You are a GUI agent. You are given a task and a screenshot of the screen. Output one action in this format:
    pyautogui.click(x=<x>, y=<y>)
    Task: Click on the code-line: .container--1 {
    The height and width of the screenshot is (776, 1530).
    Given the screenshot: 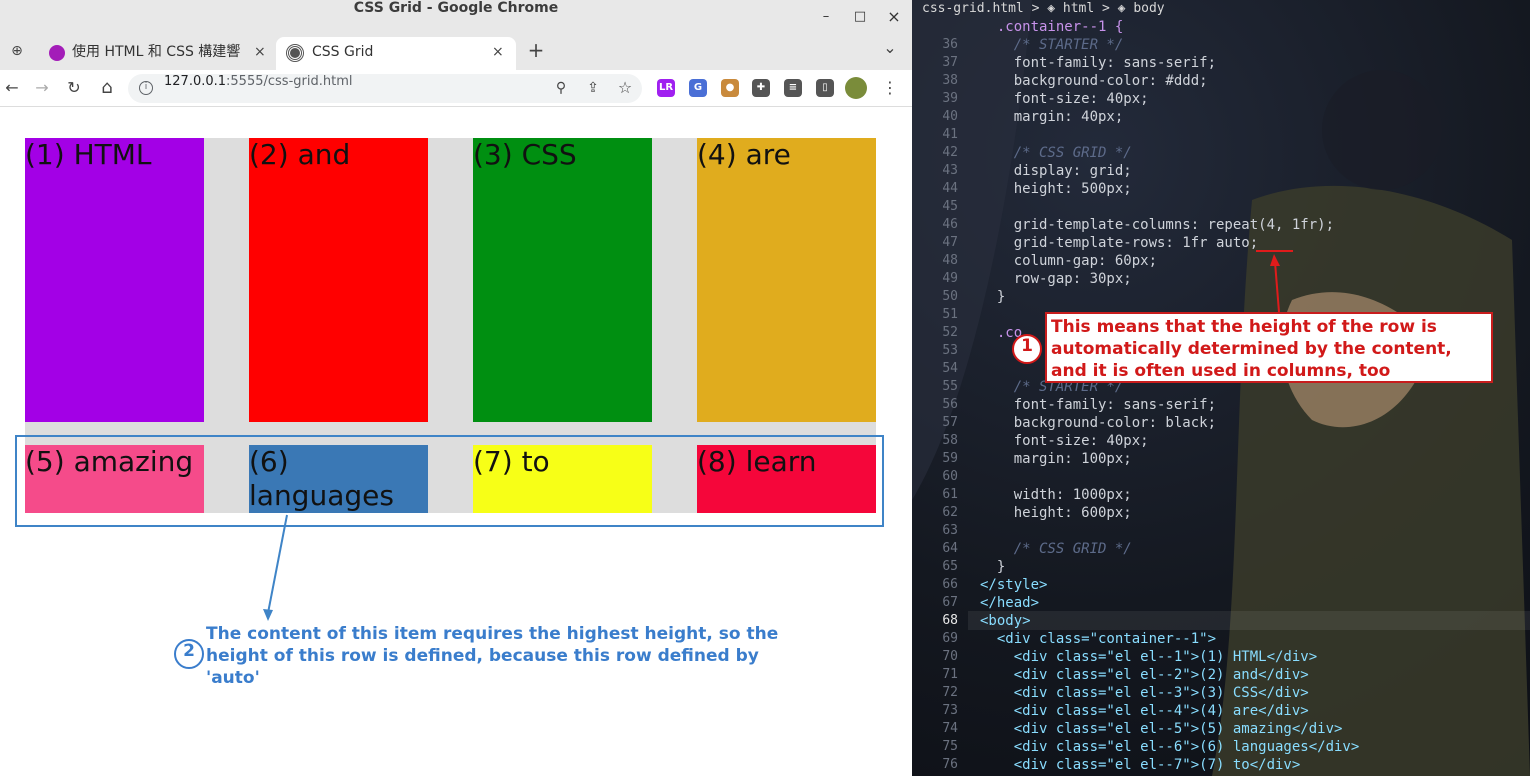 What is the action you would take?
    pyautogui.click(x=1051, y=27)
    